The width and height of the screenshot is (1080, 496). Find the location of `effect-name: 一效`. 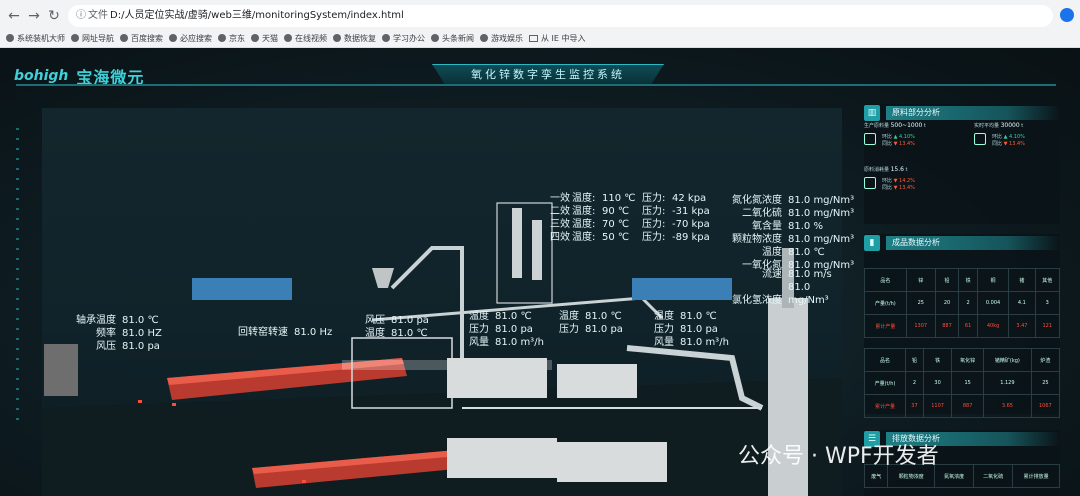

effect-name: 一效 is located at coordinates (560, 198).